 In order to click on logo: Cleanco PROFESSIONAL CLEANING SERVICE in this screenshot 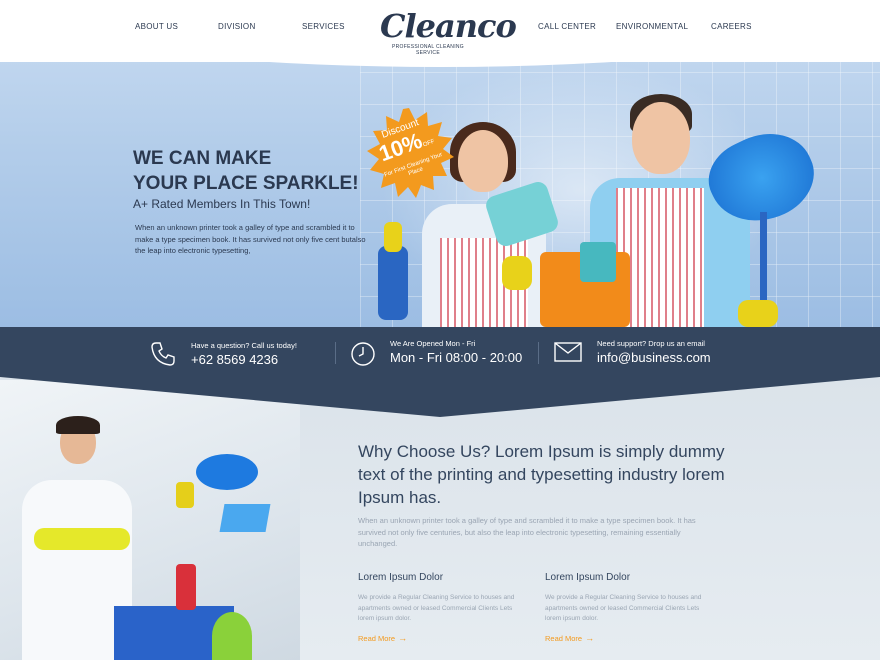, I will do `click(448, 31)`.